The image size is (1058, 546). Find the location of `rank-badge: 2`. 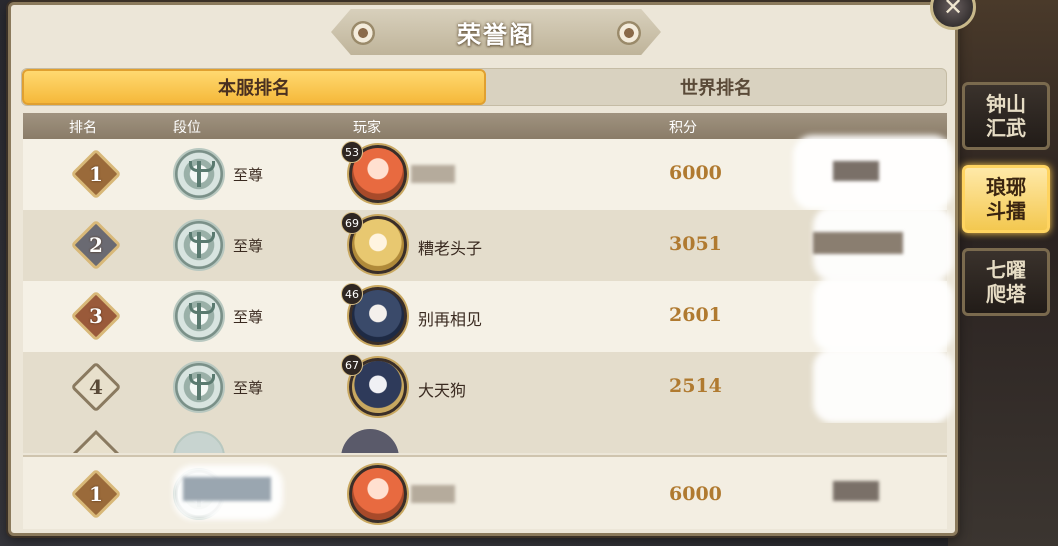

rank-badge: 2 is located at coordinates (96, 245).